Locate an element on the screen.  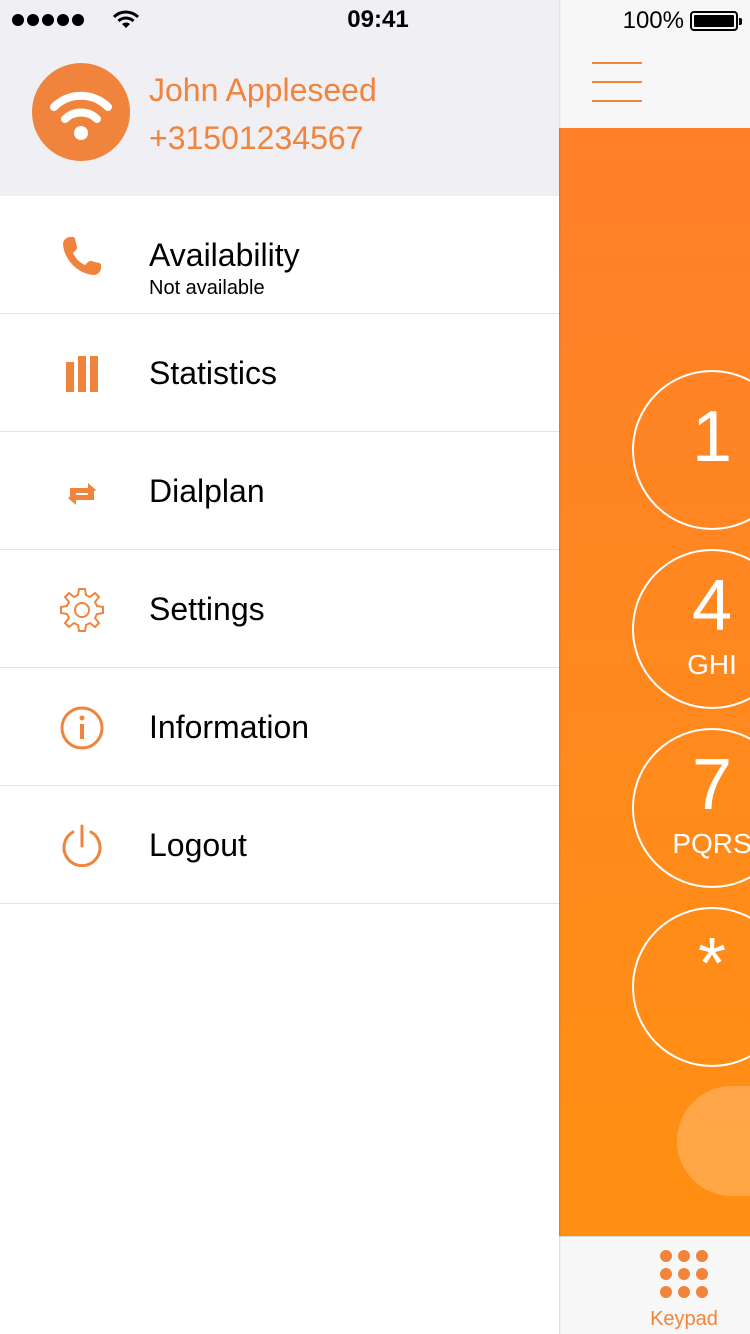
battery-status: 100% is located at coordinates (682, 21).